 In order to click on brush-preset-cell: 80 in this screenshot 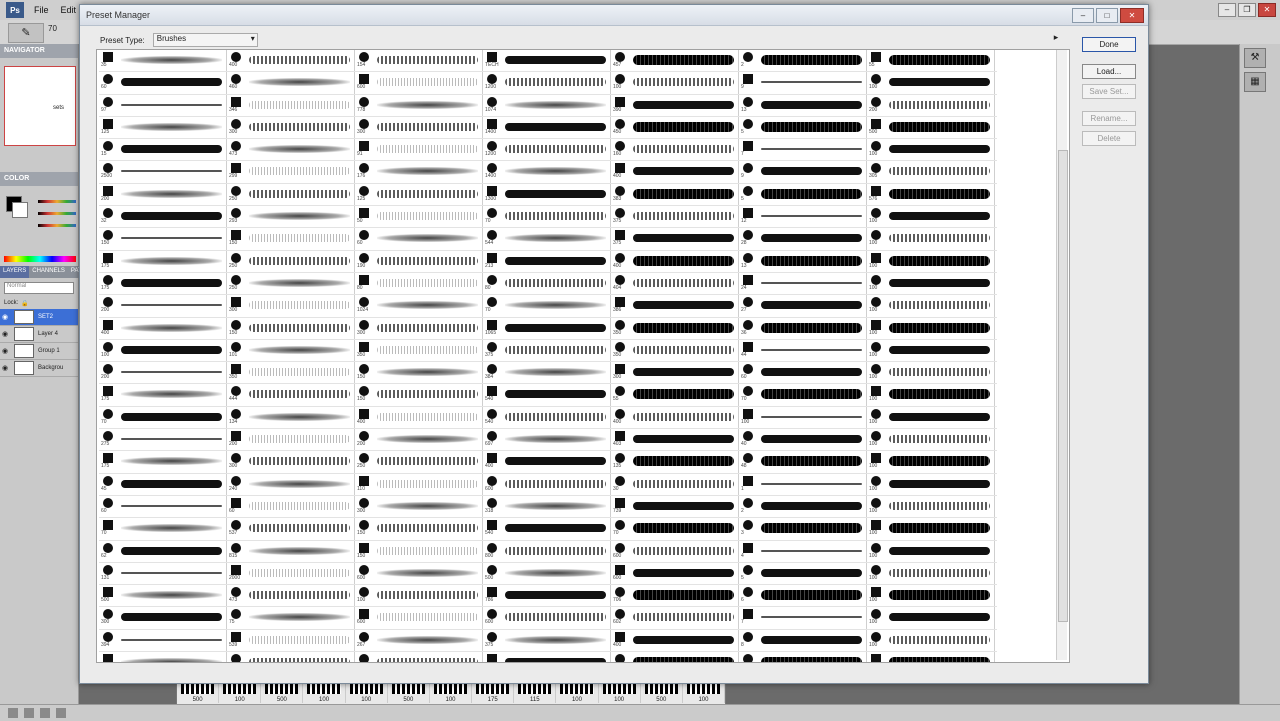, I will do `click(419, 283)`.